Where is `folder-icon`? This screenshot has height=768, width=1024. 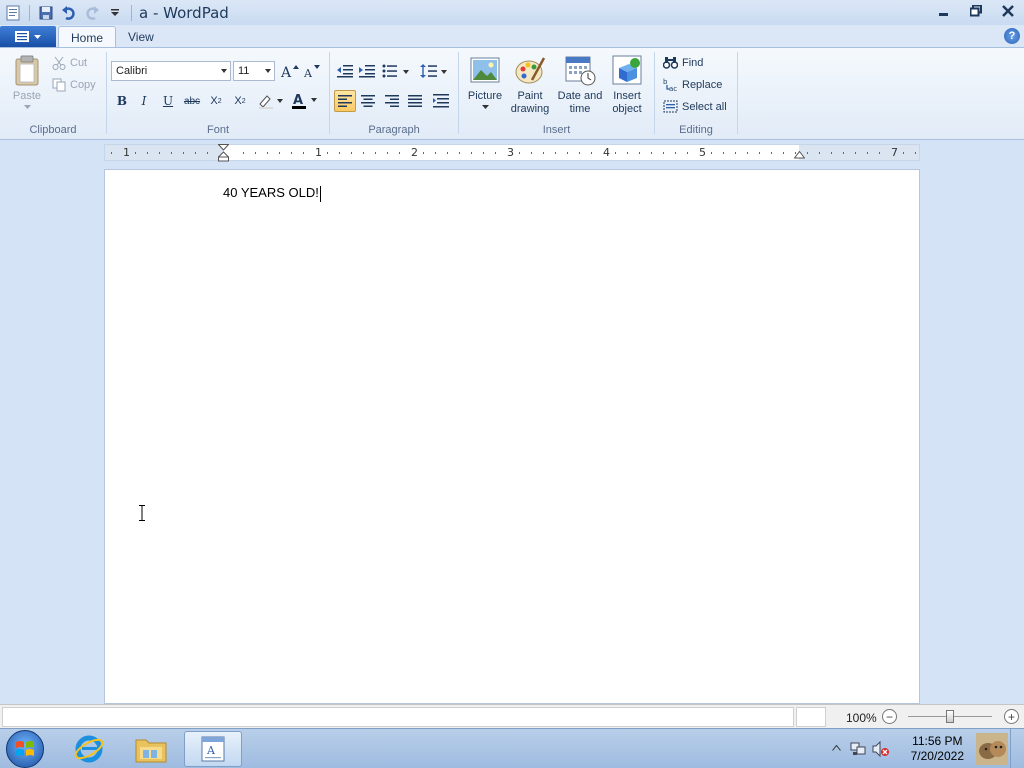
folder-icon is located at coordinates (151, 751).